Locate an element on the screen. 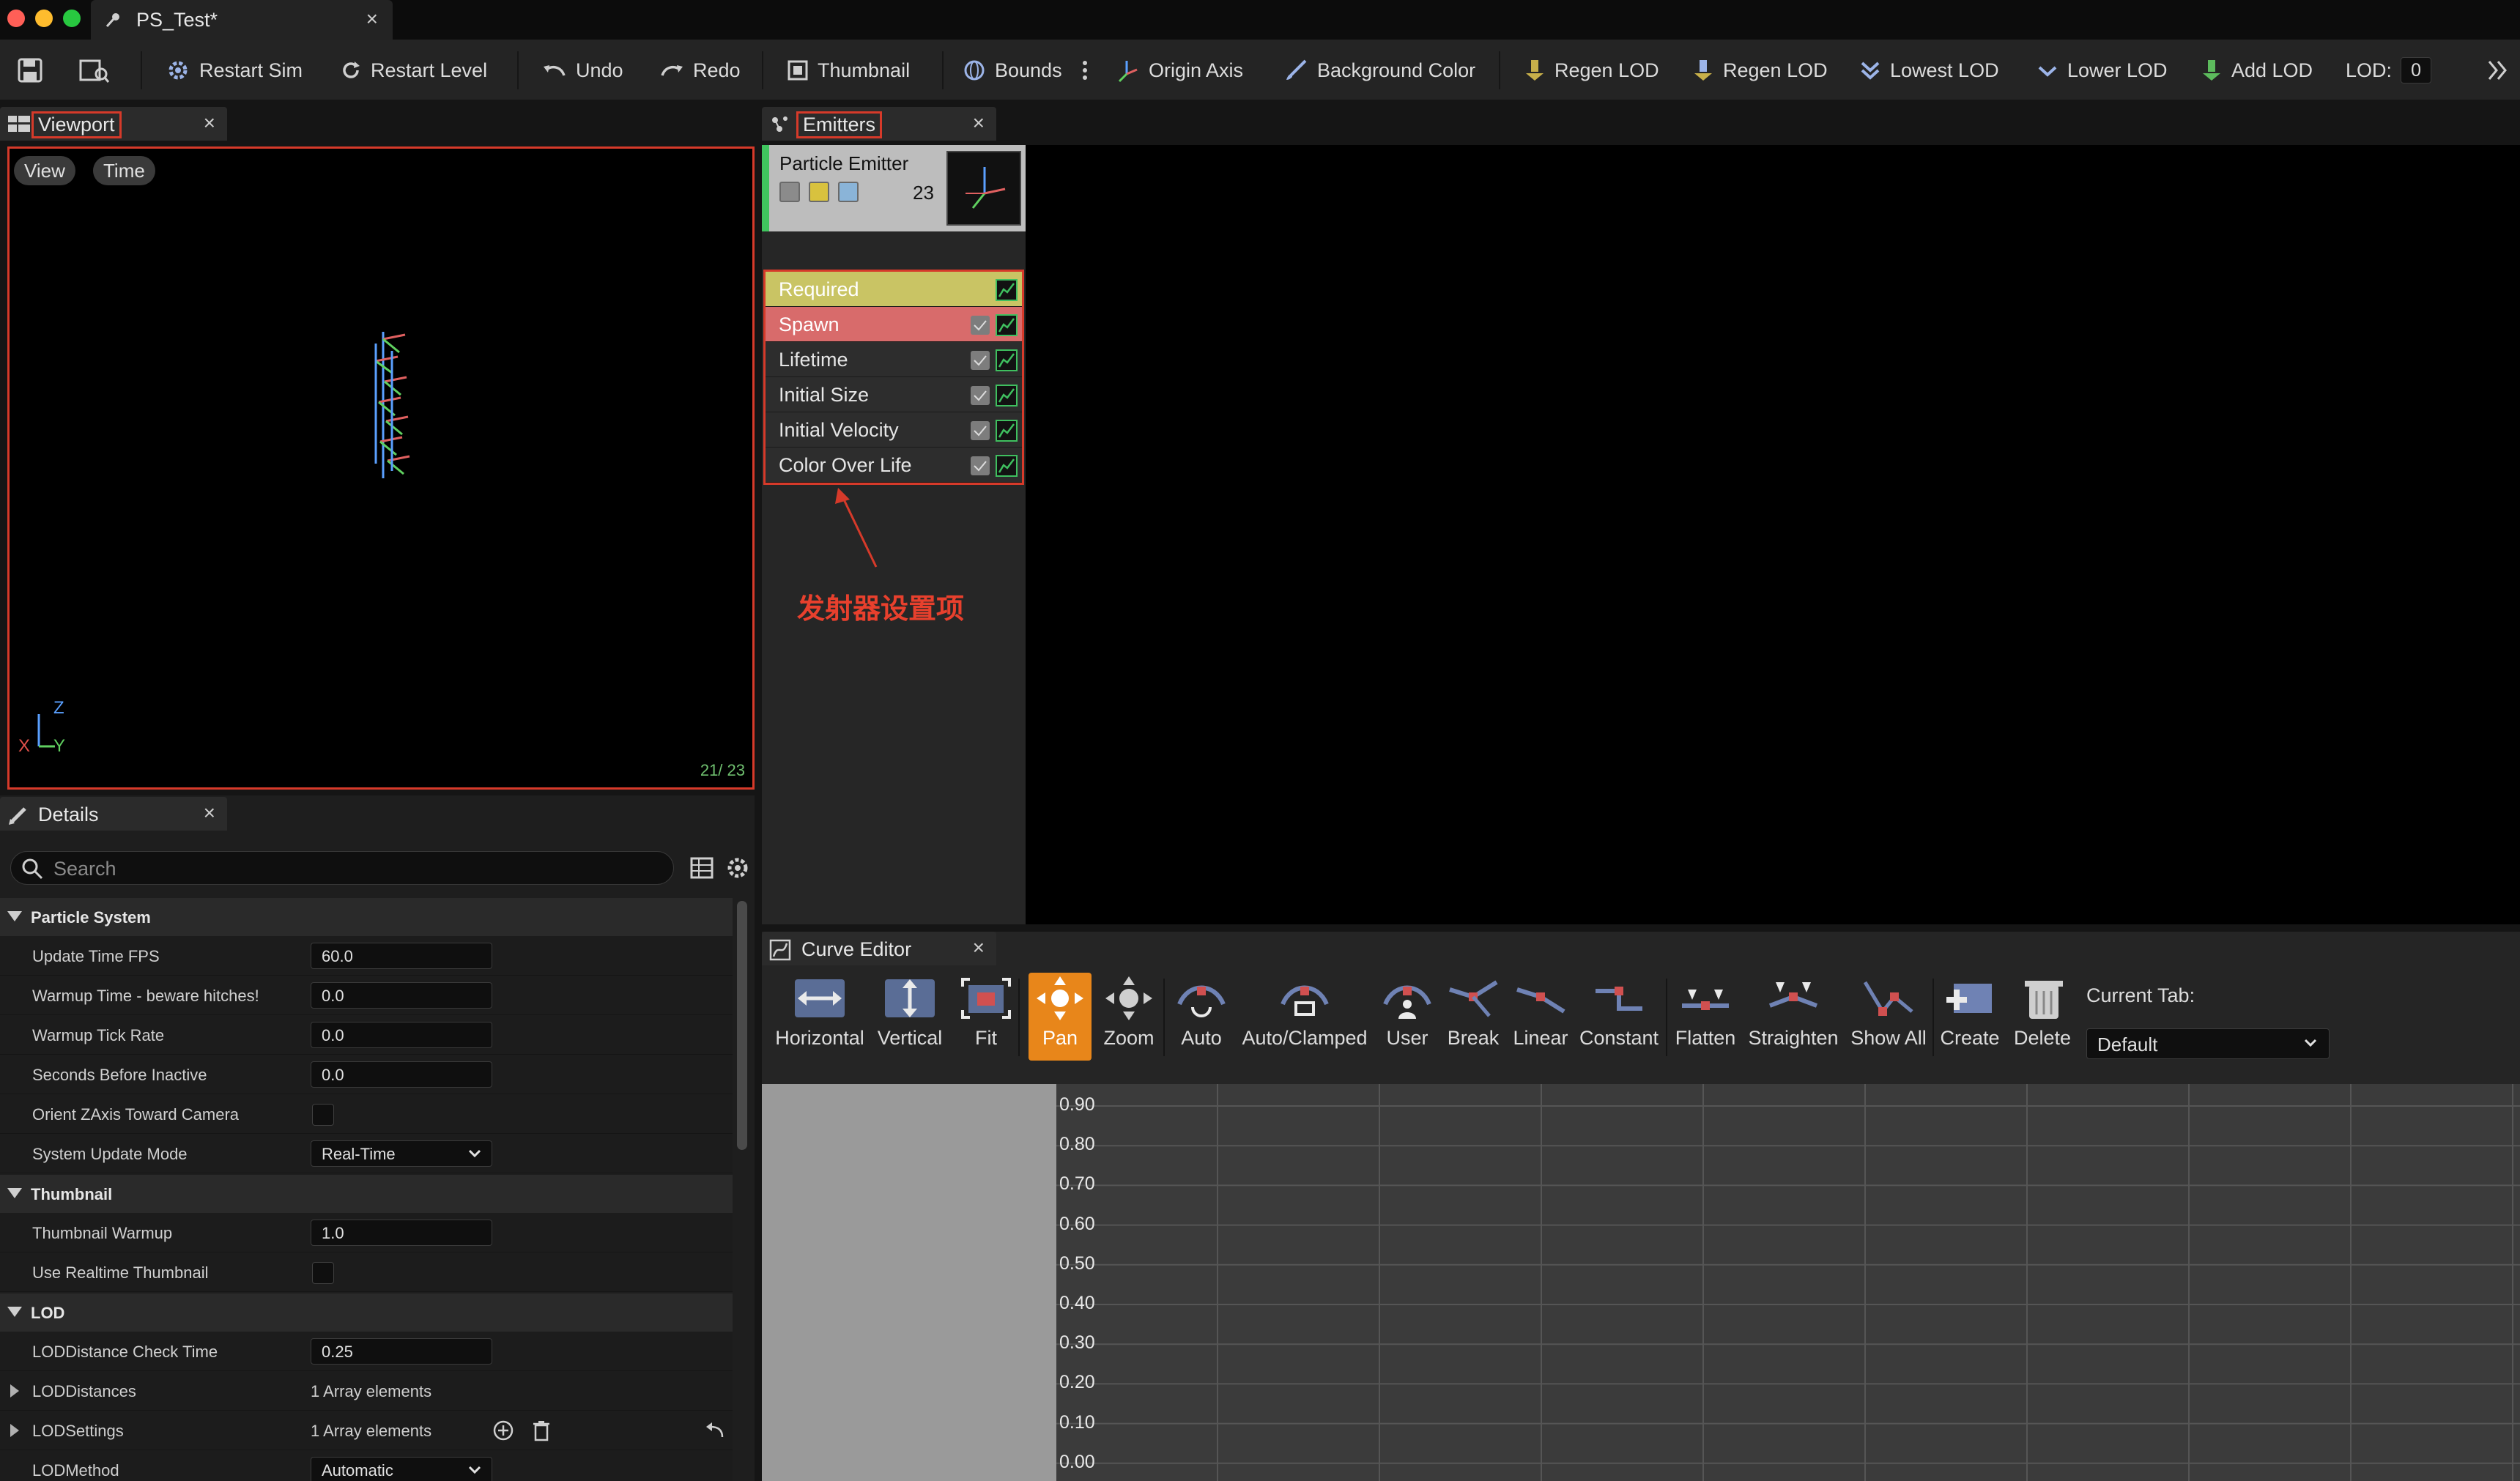 The height and width of the screenshot is (1481, 2520). curve-tool-flatten-button: Flatten is located at coordinates (1705, 1017).